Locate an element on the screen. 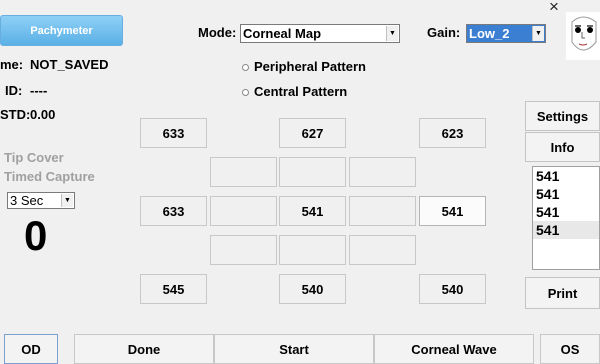  start-button-label: Start is located at coordinates (294, 349).